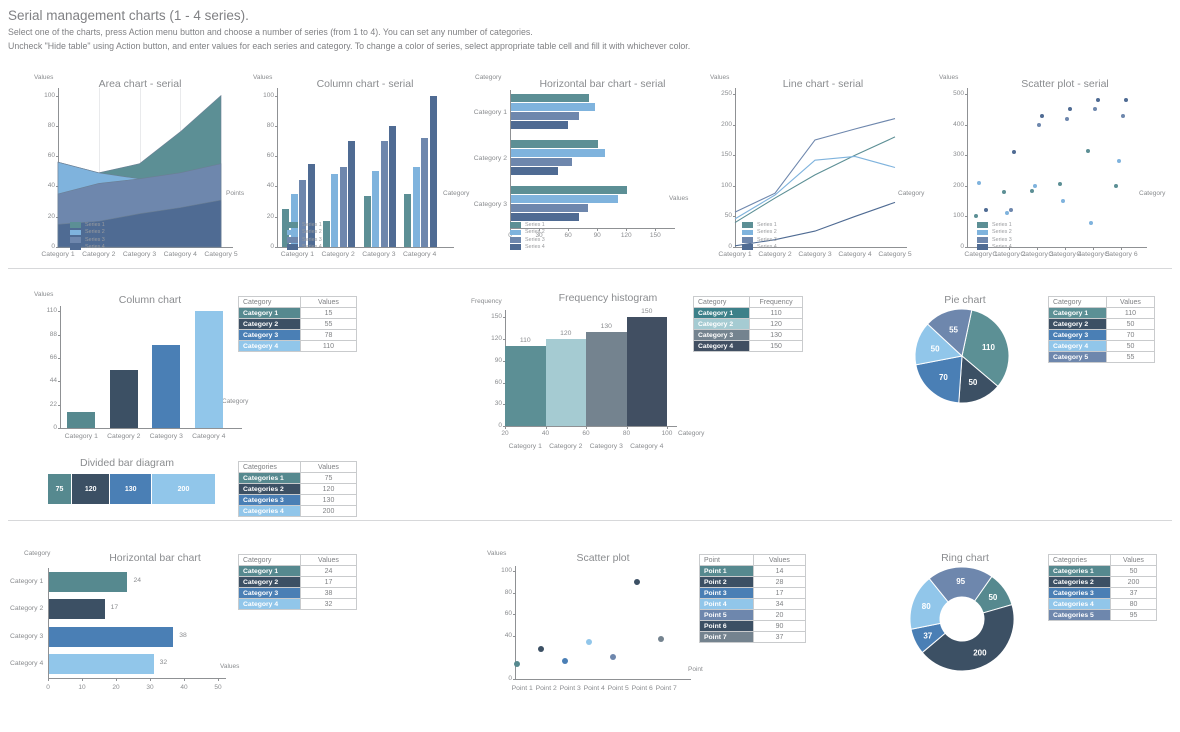 This screenshot has width=1180, height=732. What do you see at coordinates (776, 335) in the screenshot?
I see `table-value-cell: 130` at bounding box center [776, 335].